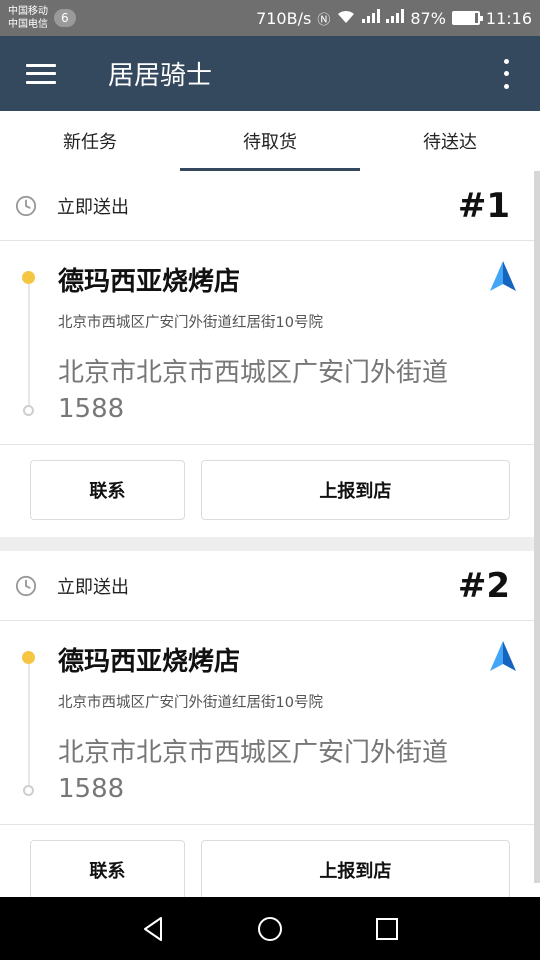 This screenshot has height=960, width=540. What do you see at coordinates (508, 18) in the screenshot?
I see `clock-time: 11:16` at bounding box center [508, 18].